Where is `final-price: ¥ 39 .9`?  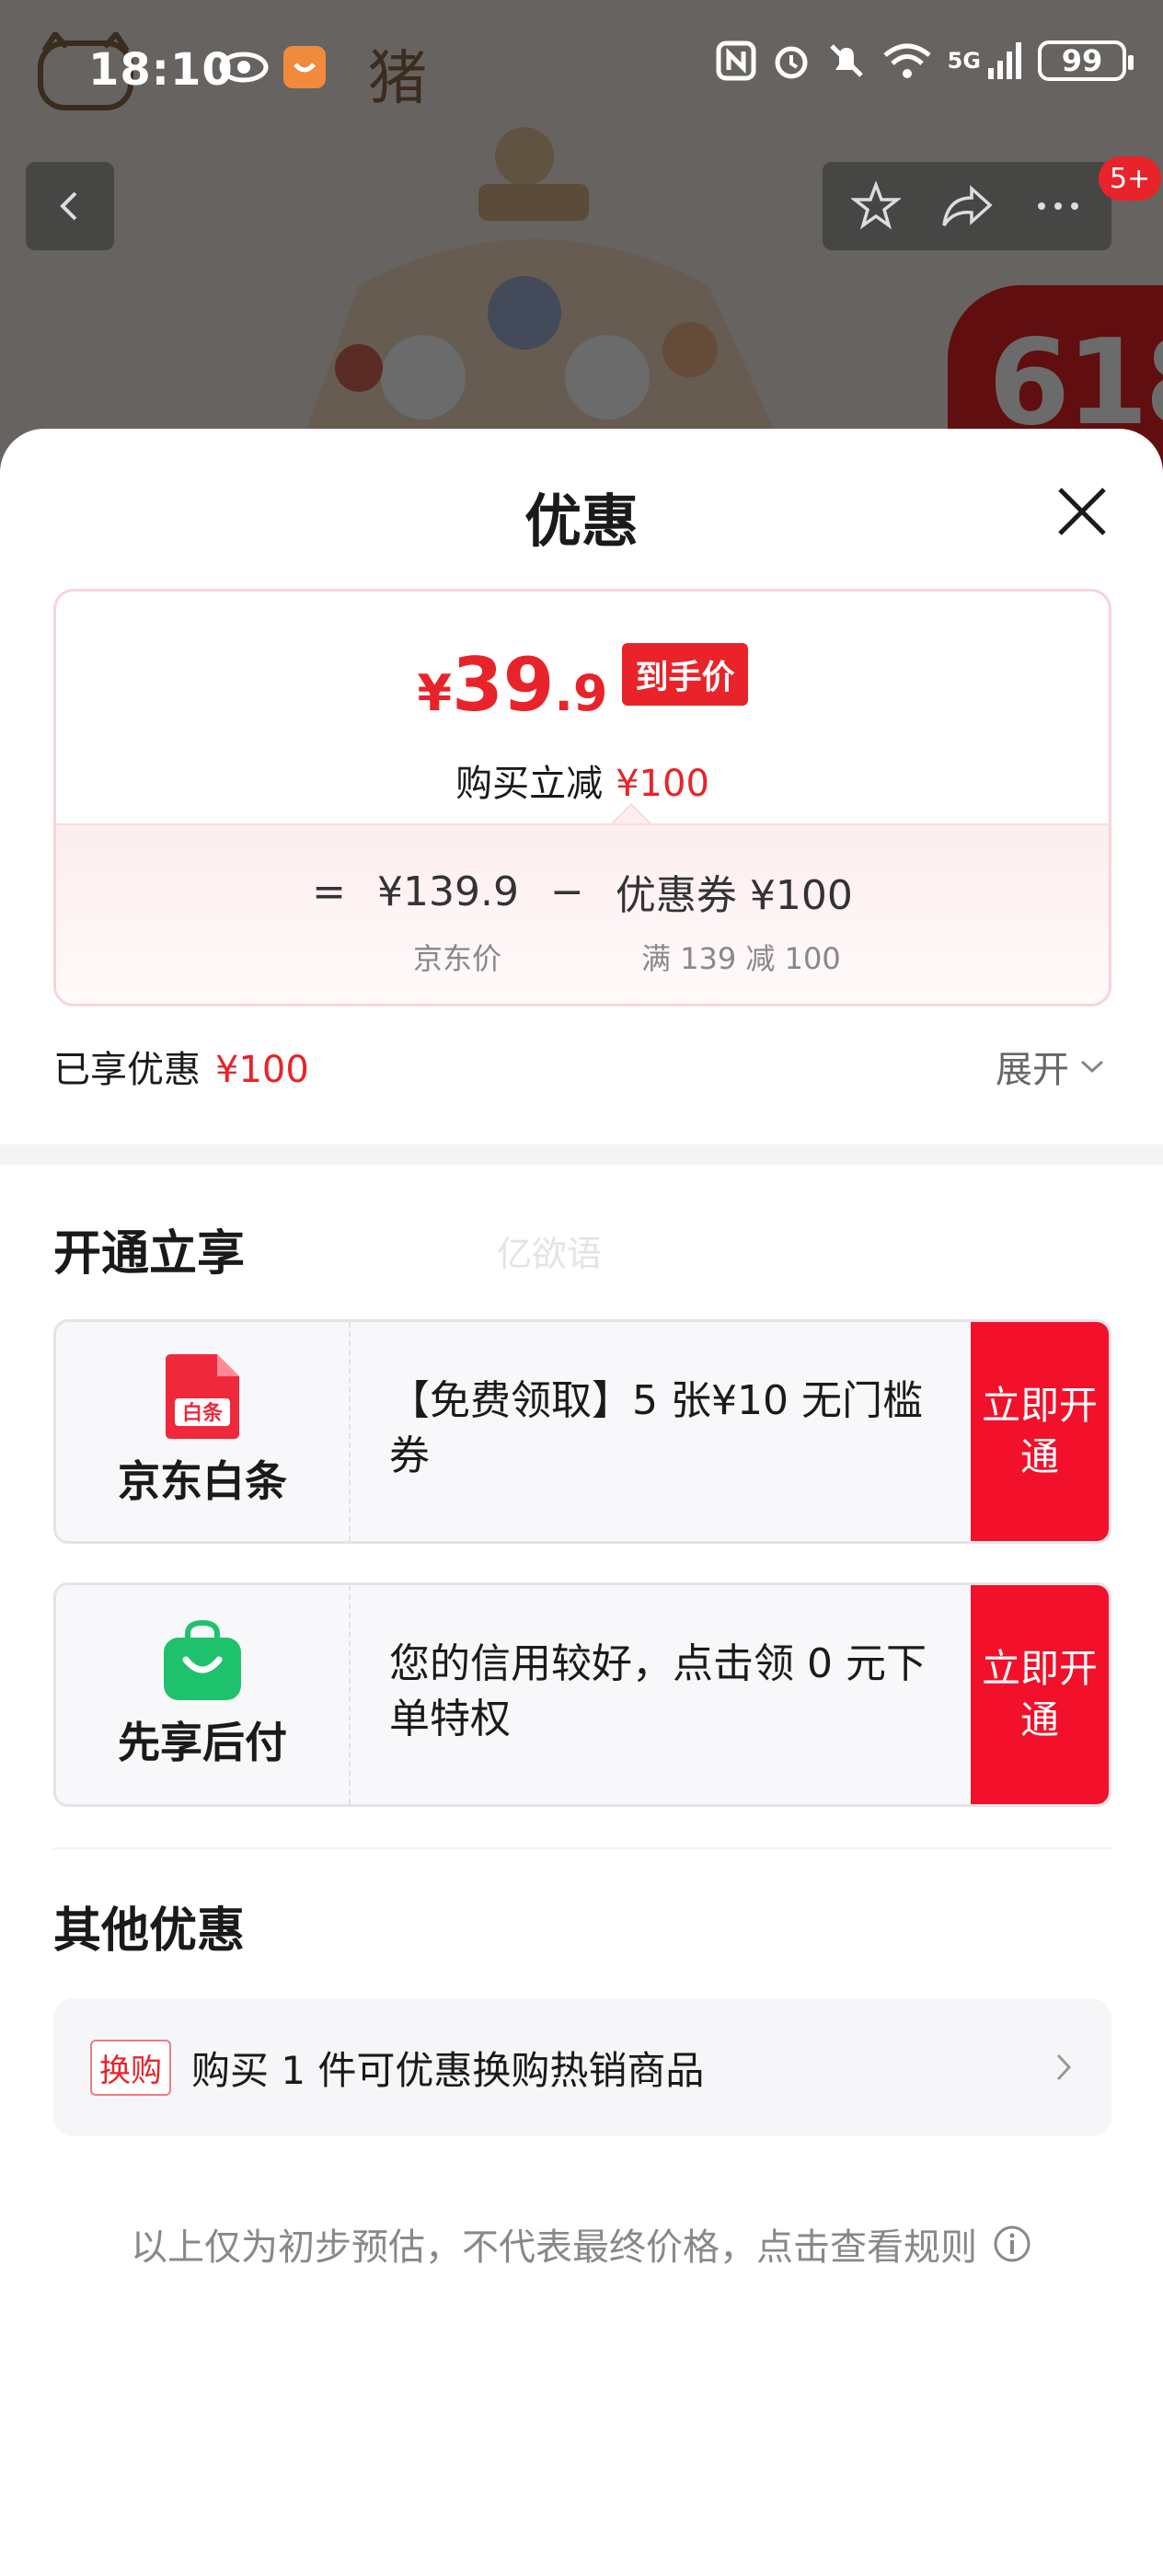 final-price: ¥ 39 .9 is located at coordinates (513, 685).